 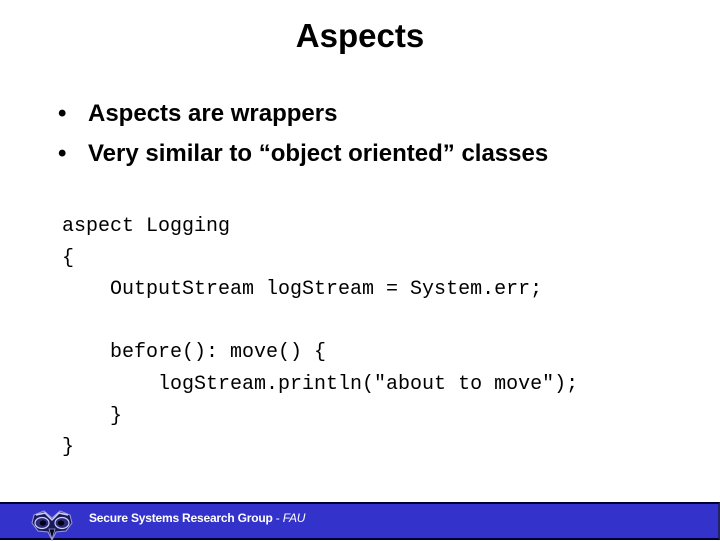 What do you see at coordinates (181, 518) in the screenshot?
I see `group-name: Secure Systems Research Group` at bounding box center [181, 518].